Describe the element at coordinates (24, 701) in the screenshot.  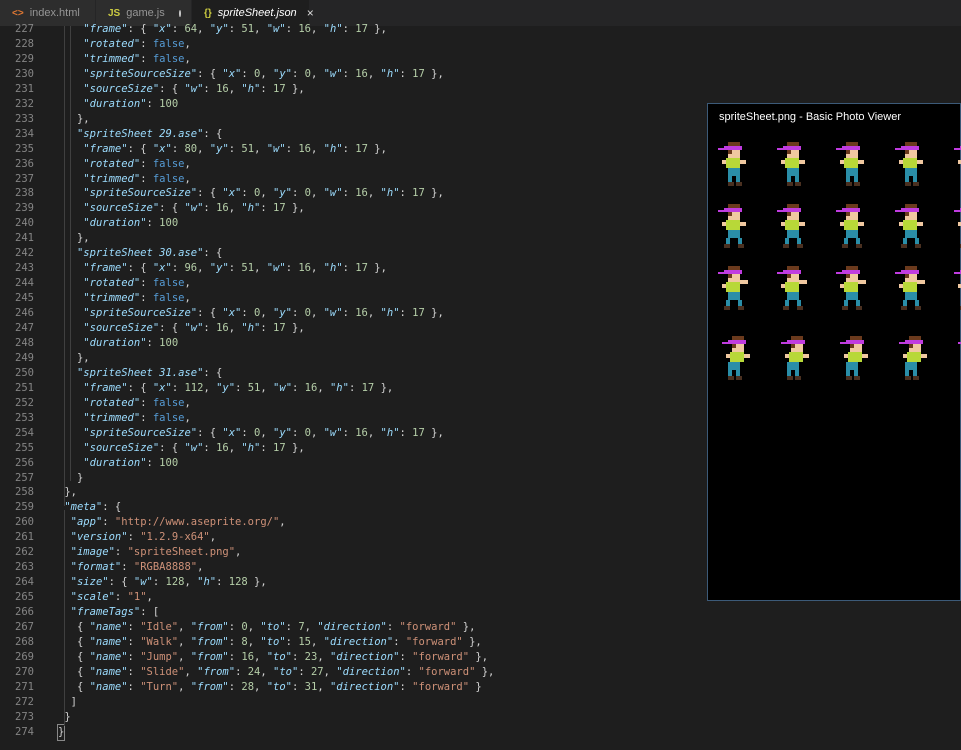
I see `line-number: 272` at that location.